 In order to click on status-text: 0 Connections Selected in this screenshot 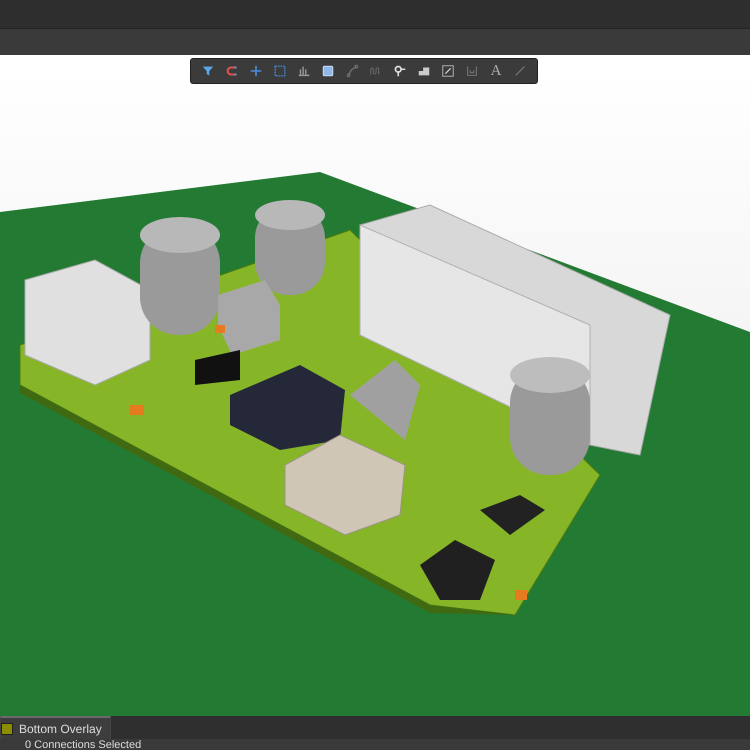, I will do `click(83, 744)`.